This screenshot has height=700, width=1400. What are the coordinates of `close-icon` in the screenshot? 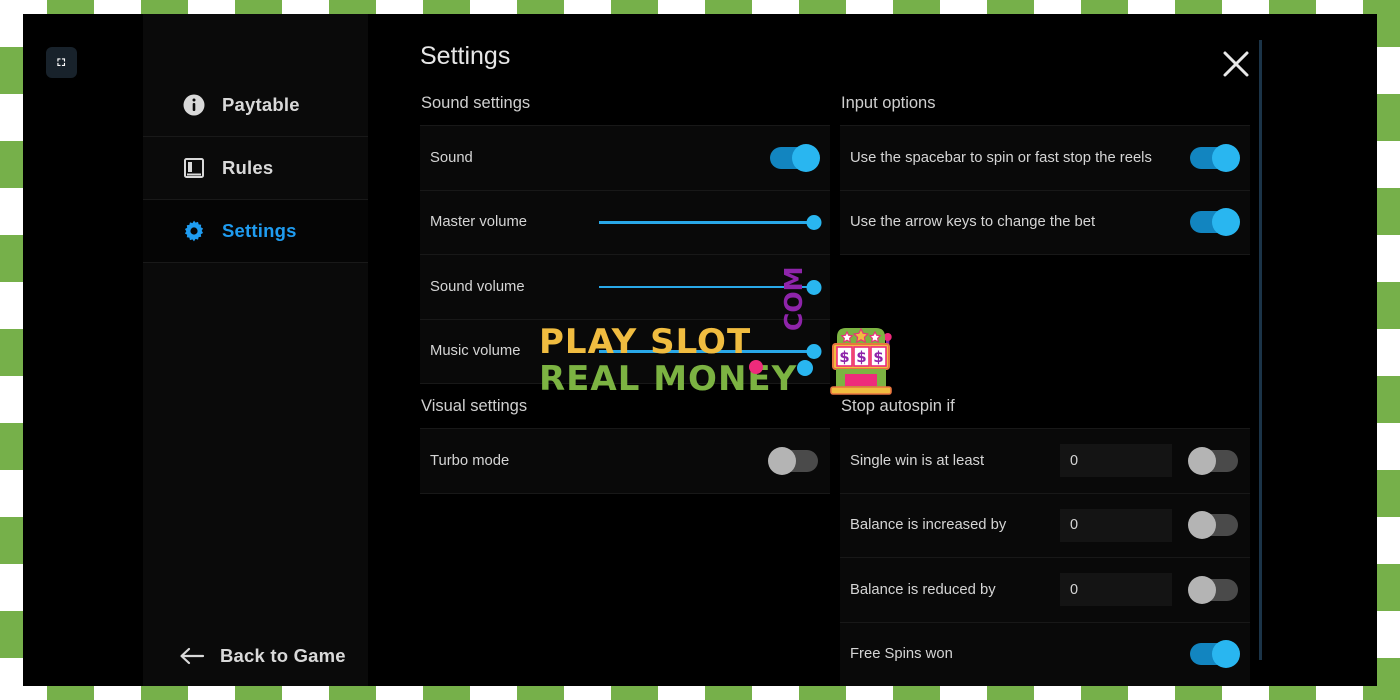 It's located at (1236, 64).